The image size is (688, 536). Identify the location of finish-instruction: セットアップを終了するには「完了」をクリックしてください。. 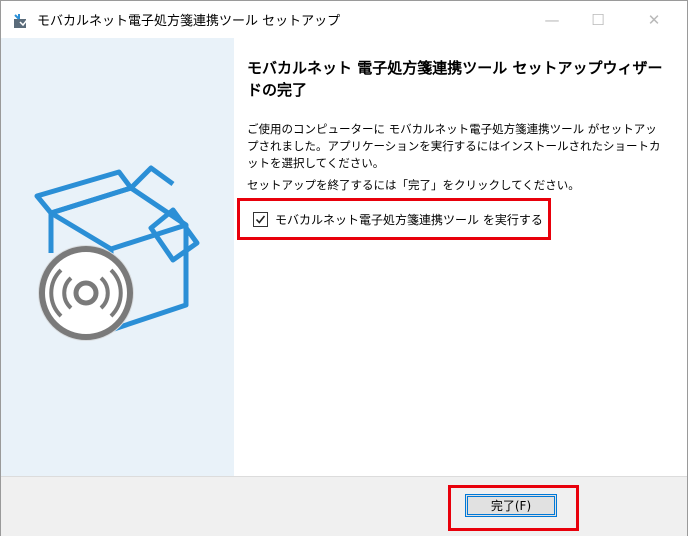
(413, 185).